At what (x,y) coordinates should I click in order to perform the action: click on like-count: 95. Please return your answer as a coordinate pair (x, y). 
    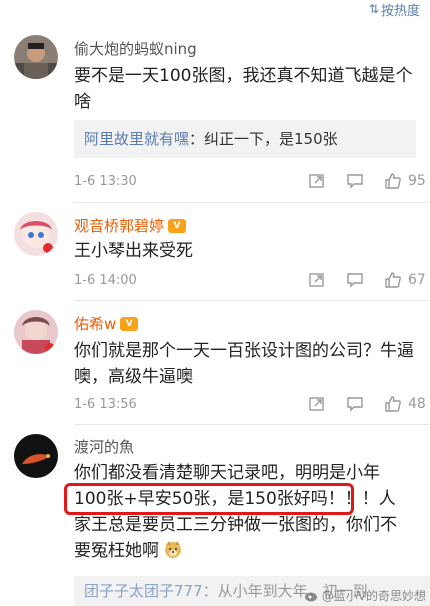
    Looking at the image, I should click on (417, 181).